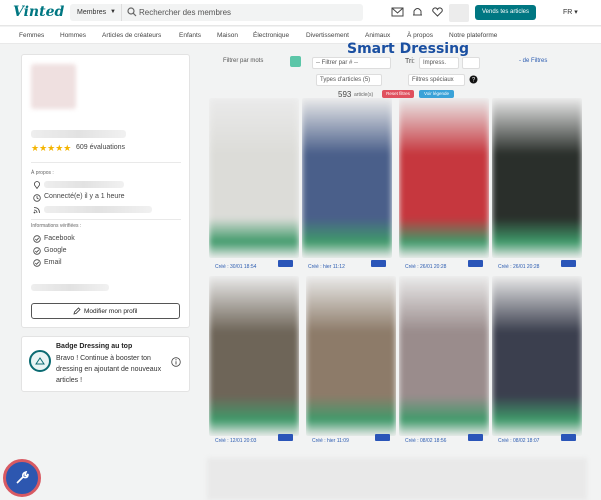  Describe the element at coordinates (439, 63) in the screenshot. I see `sort-select: Impress.` at that location.